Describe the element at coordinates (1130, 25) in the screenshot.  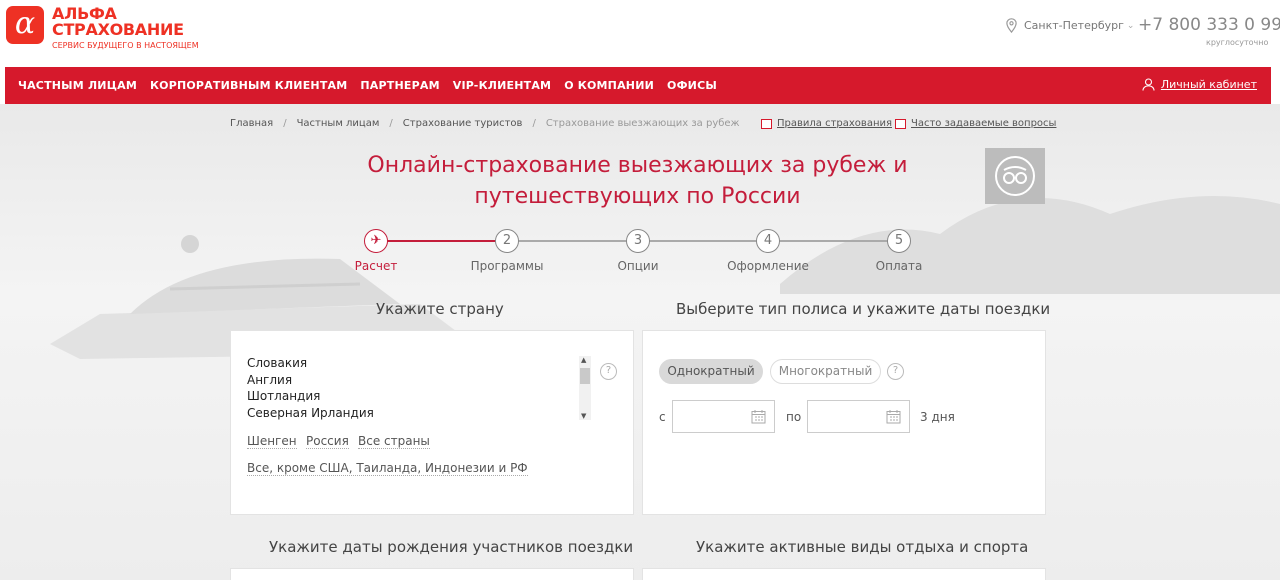
I see `chevron-down-icon: ⌄` at that location.